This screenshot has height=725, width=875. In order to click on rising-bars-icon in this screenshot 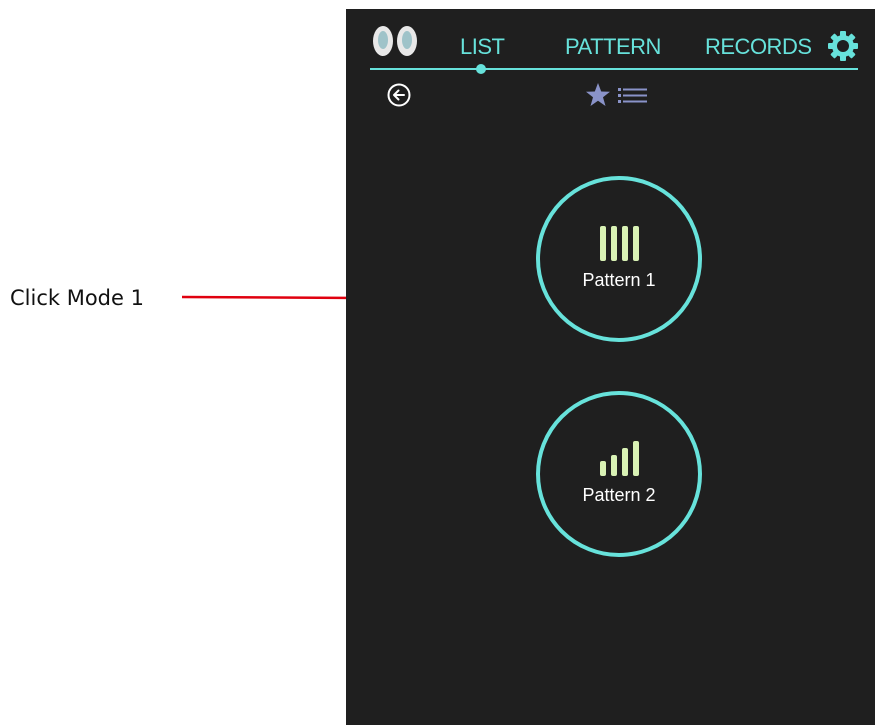, I will do `click(619, 458)`.